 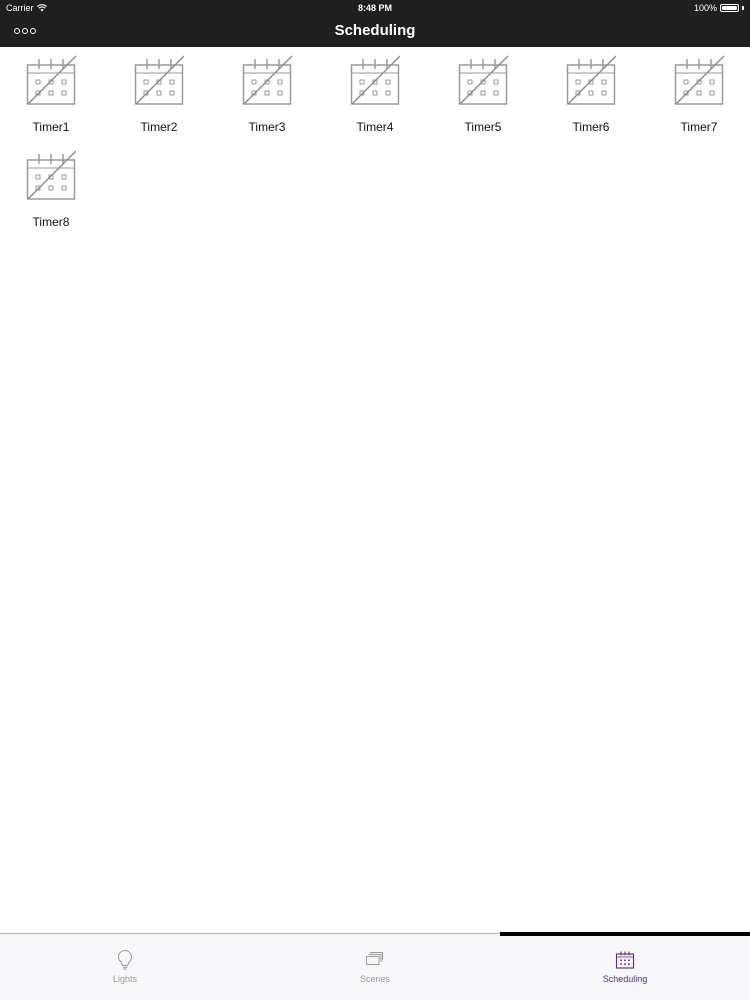 I want to click on timer-tile-3: Timer3, so click(x=267, y=92).